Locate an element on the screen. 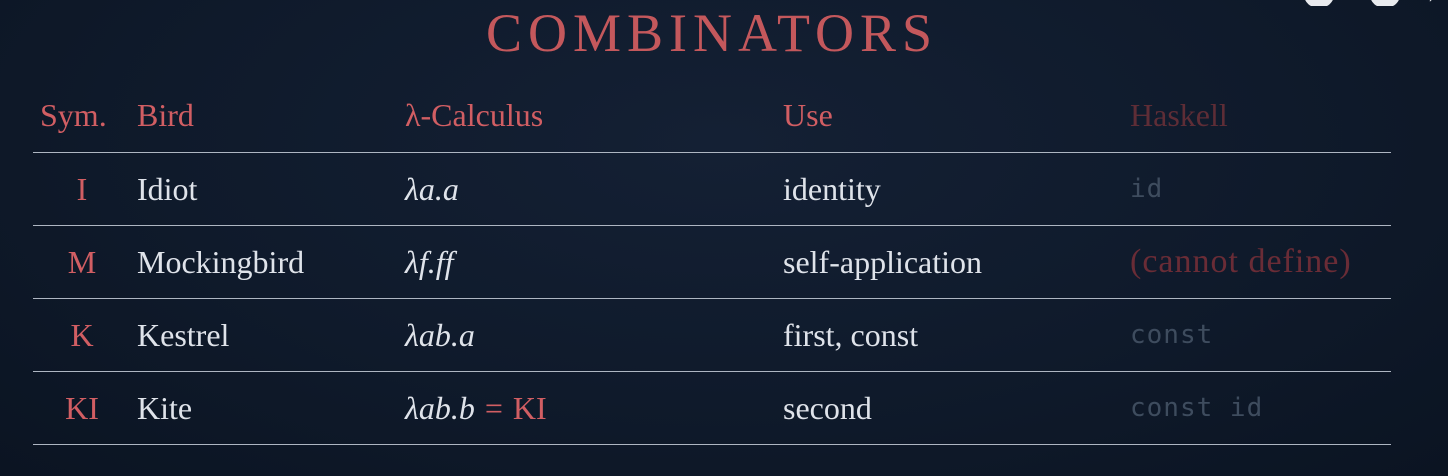 The width and height of the screenshot is (1448, 476). chevron-right-icon: › is located at coordinates (1432, 3).